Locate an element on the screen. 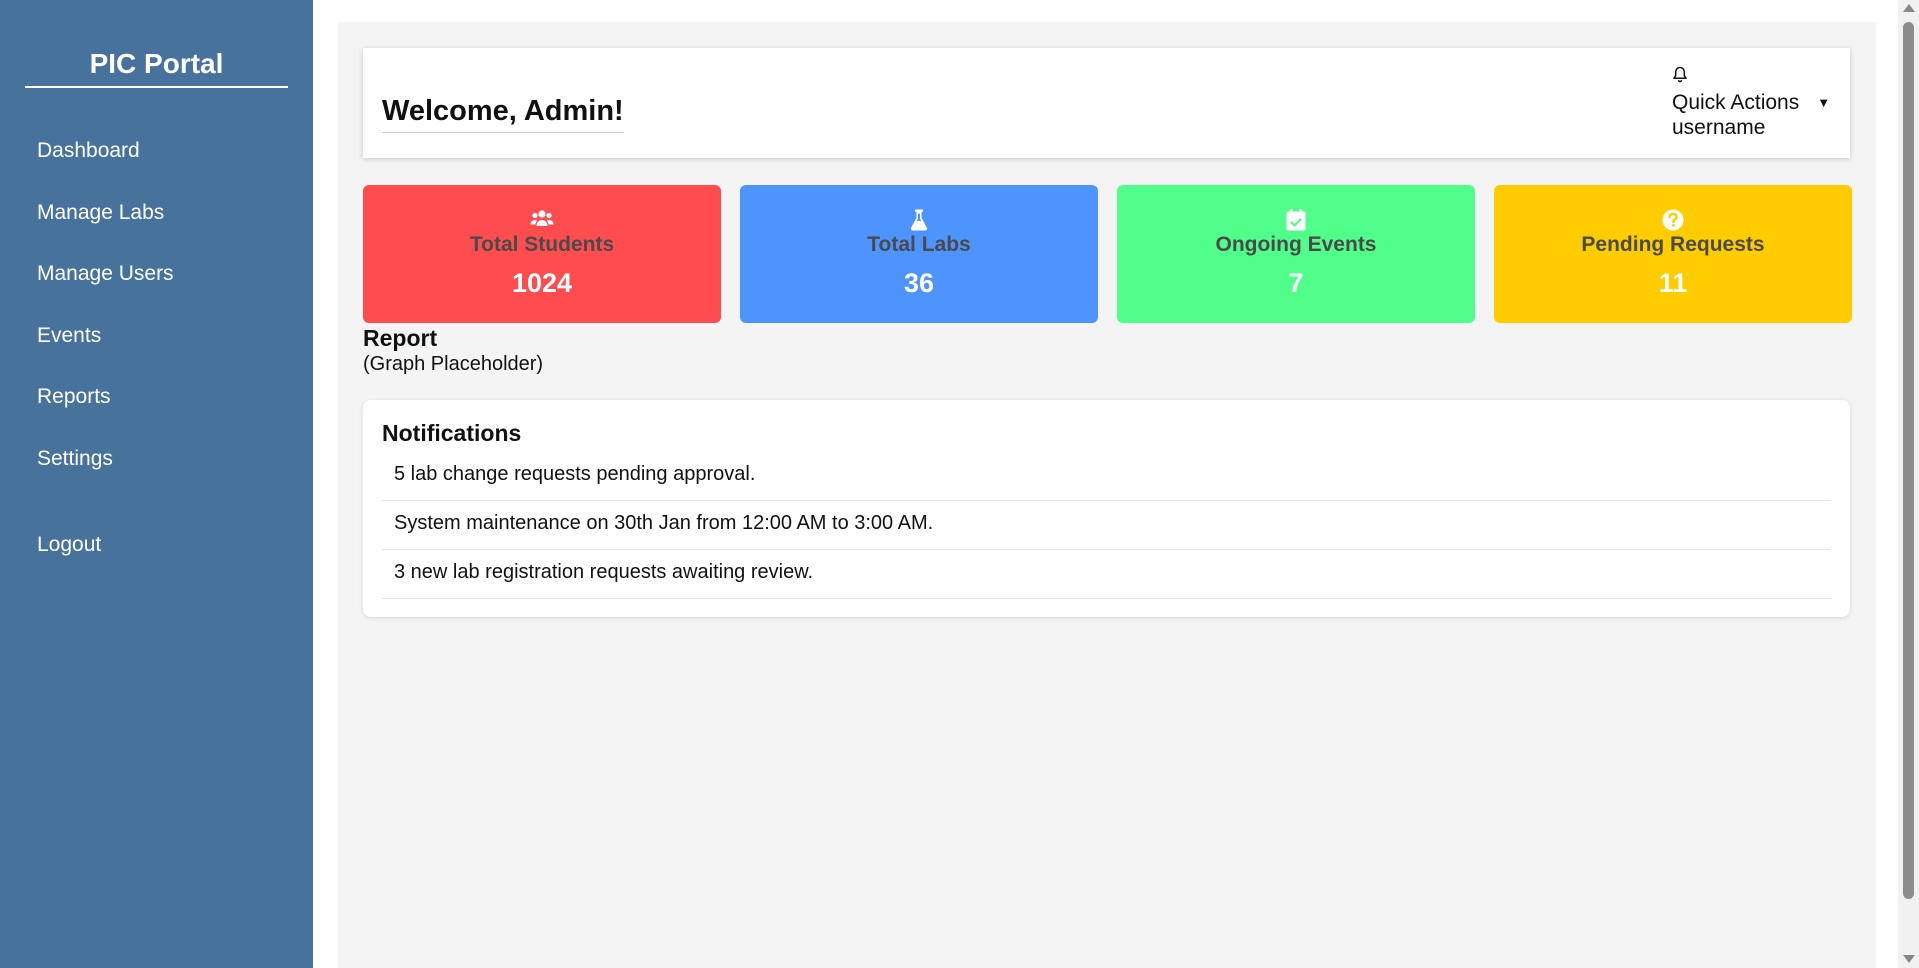 This screenshot has width=1919, height=968. stat-card-total-students: Total Students 1024 is located at coordinates (542, 254).